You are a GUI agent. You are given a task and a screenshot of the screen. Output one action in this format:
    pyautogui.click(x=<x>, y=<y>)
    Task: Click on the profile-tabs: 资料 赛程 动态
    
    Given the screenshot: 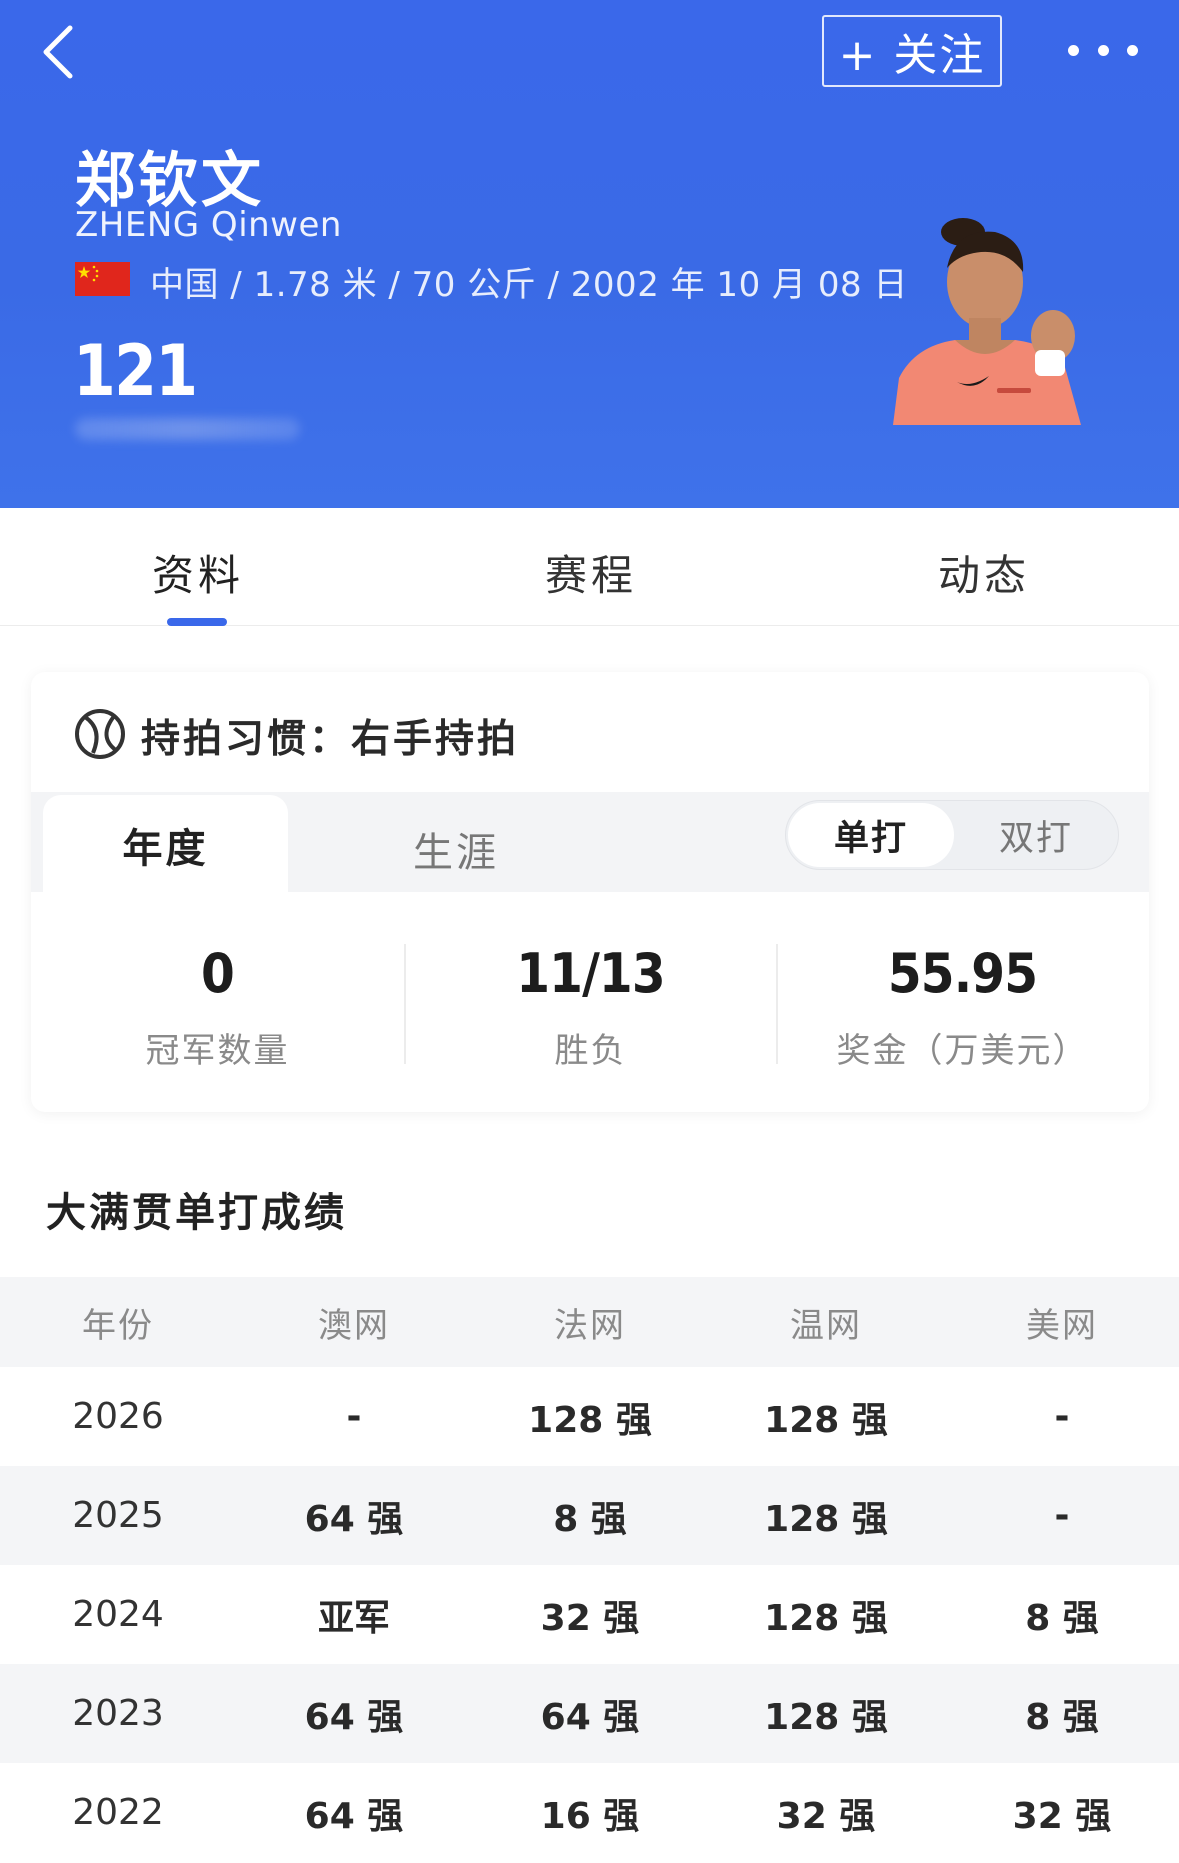 What is the action you would take?
    pyautogui.click(x=589, y=567)
    